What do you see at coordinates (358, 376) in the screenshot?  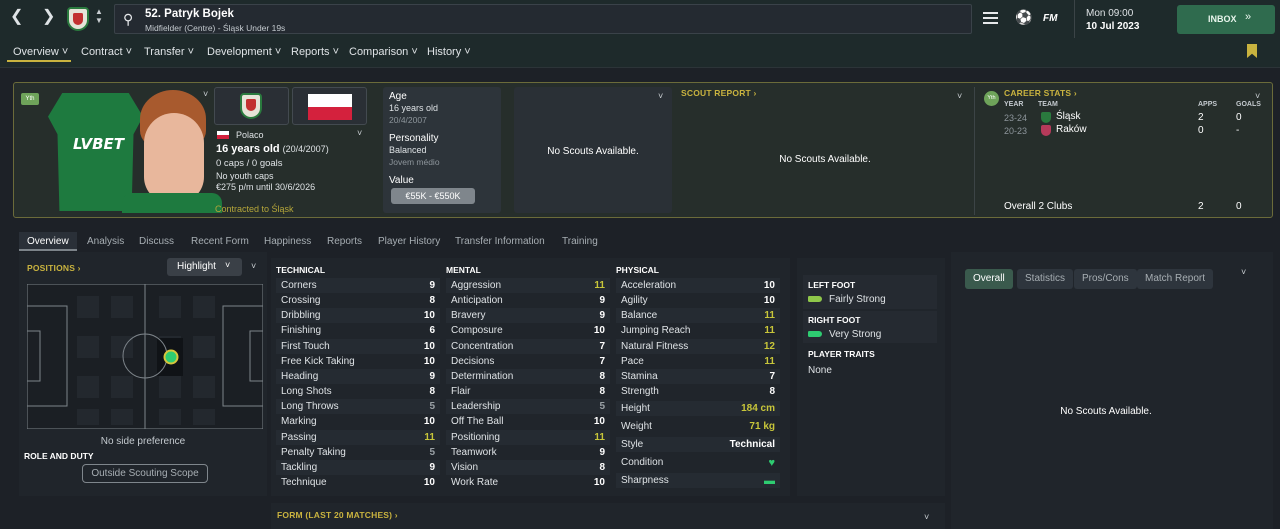 I see `attribute-row: Heading 9` at bounding box center [358, 376].